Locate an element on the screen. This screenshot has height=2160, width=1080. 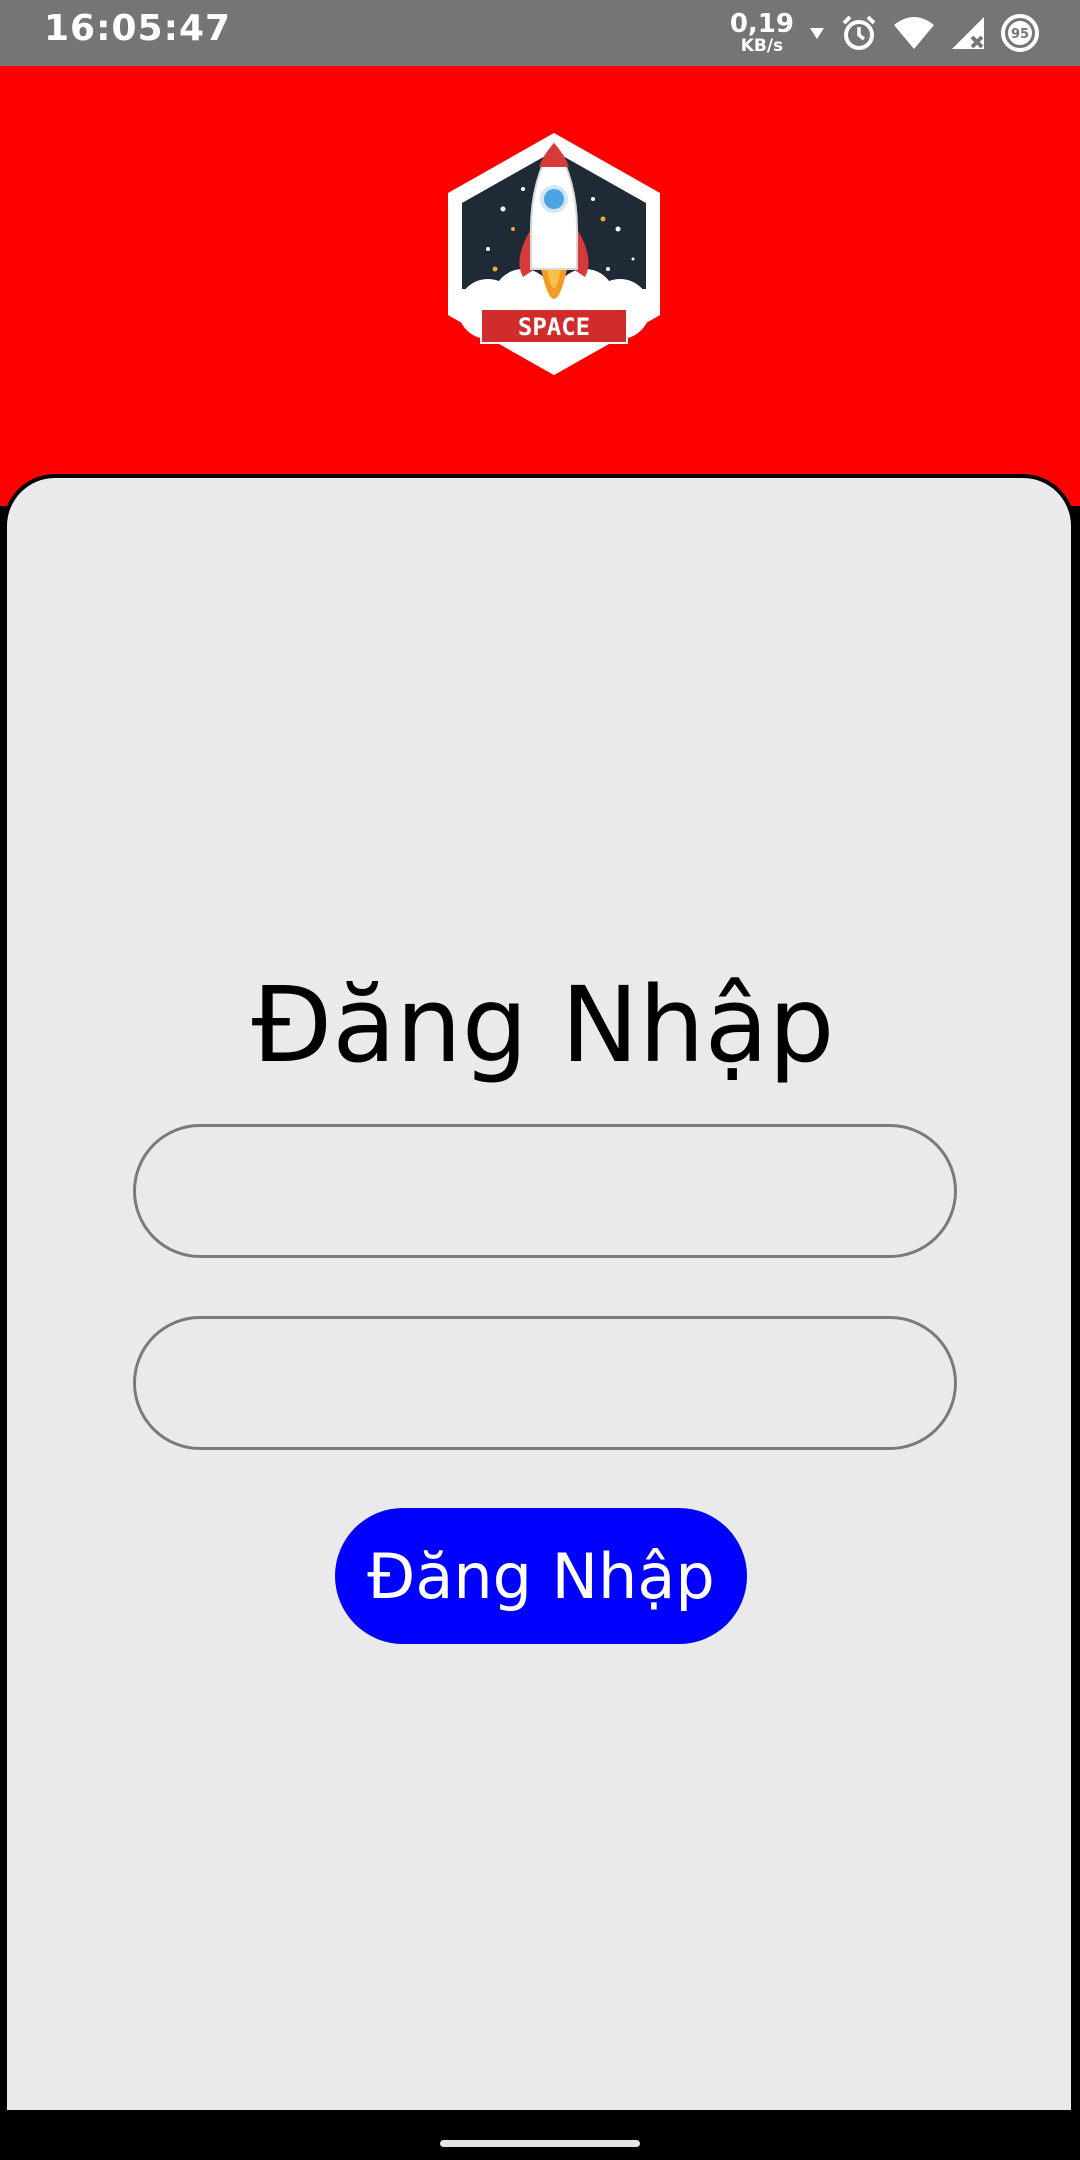
battery-icon: 95 is located at coordinates (1020, 33).